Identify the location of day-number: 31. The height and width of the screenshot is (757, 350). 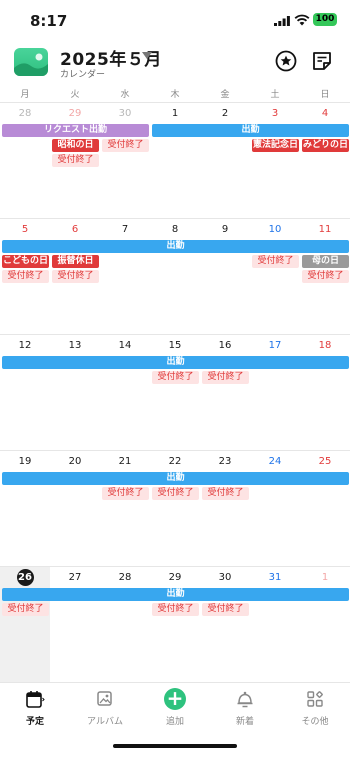
(275, 578).